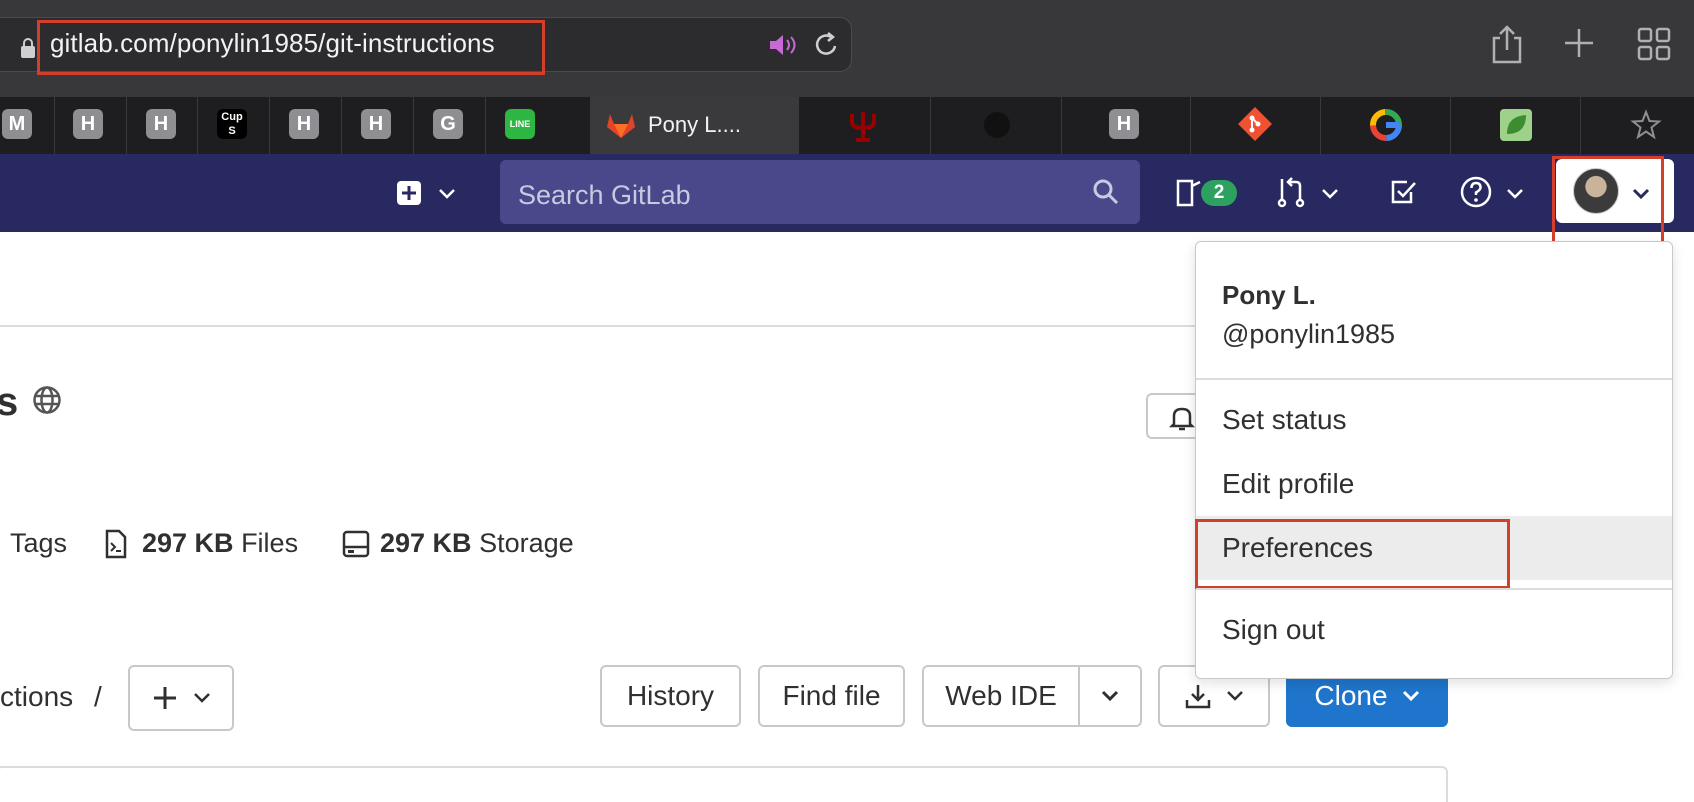  I want to click on menu-item-set-status: Set status, so click(1284, 420).